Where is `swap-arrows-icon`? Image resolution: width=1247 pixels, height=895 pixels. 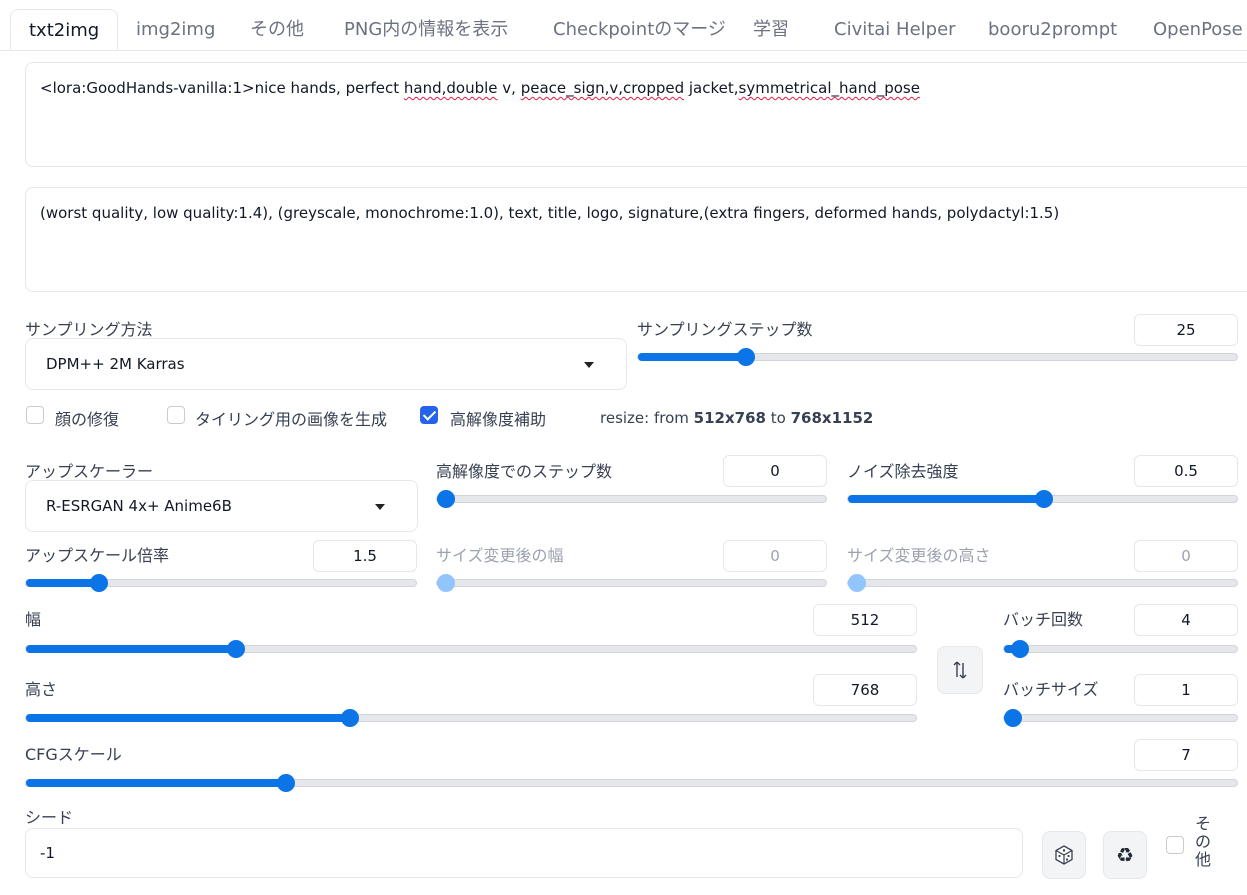
swap-arrows-icon is located at coordinates (960, 670).